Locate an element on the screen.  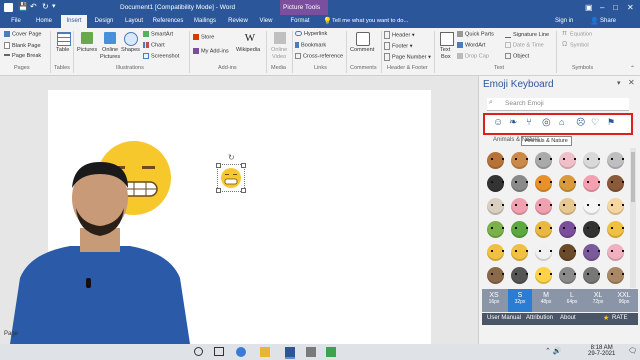
category-activity-icon: ◎ is located at coordinates (546, 122).